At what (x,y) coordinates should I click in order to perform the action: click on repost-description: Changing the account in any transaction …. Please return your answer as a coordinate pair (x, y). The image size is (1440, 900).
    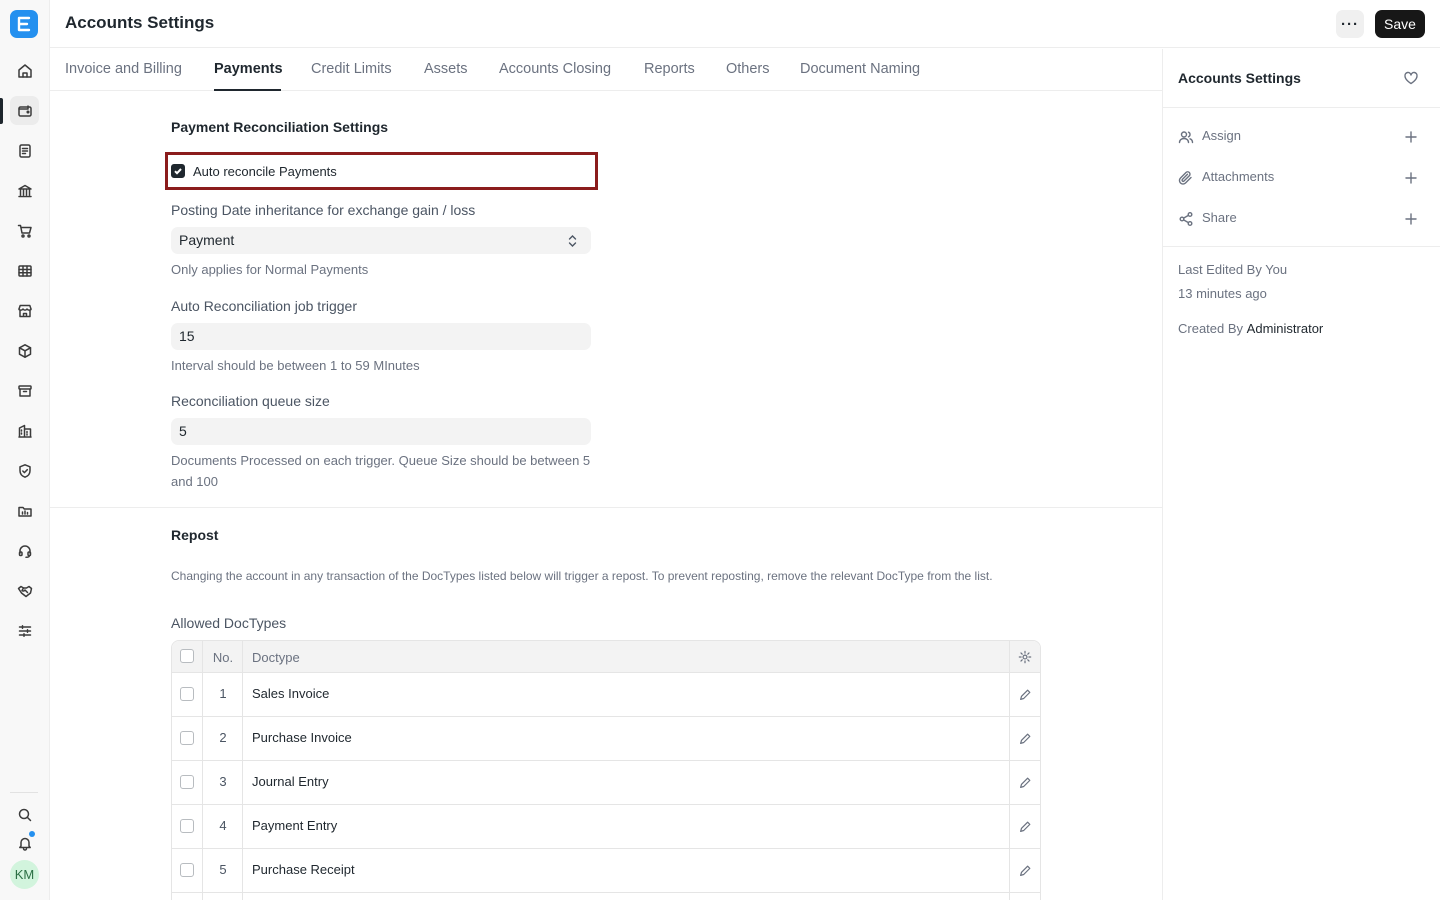
    Looking at the image, I should click on (582, 576).